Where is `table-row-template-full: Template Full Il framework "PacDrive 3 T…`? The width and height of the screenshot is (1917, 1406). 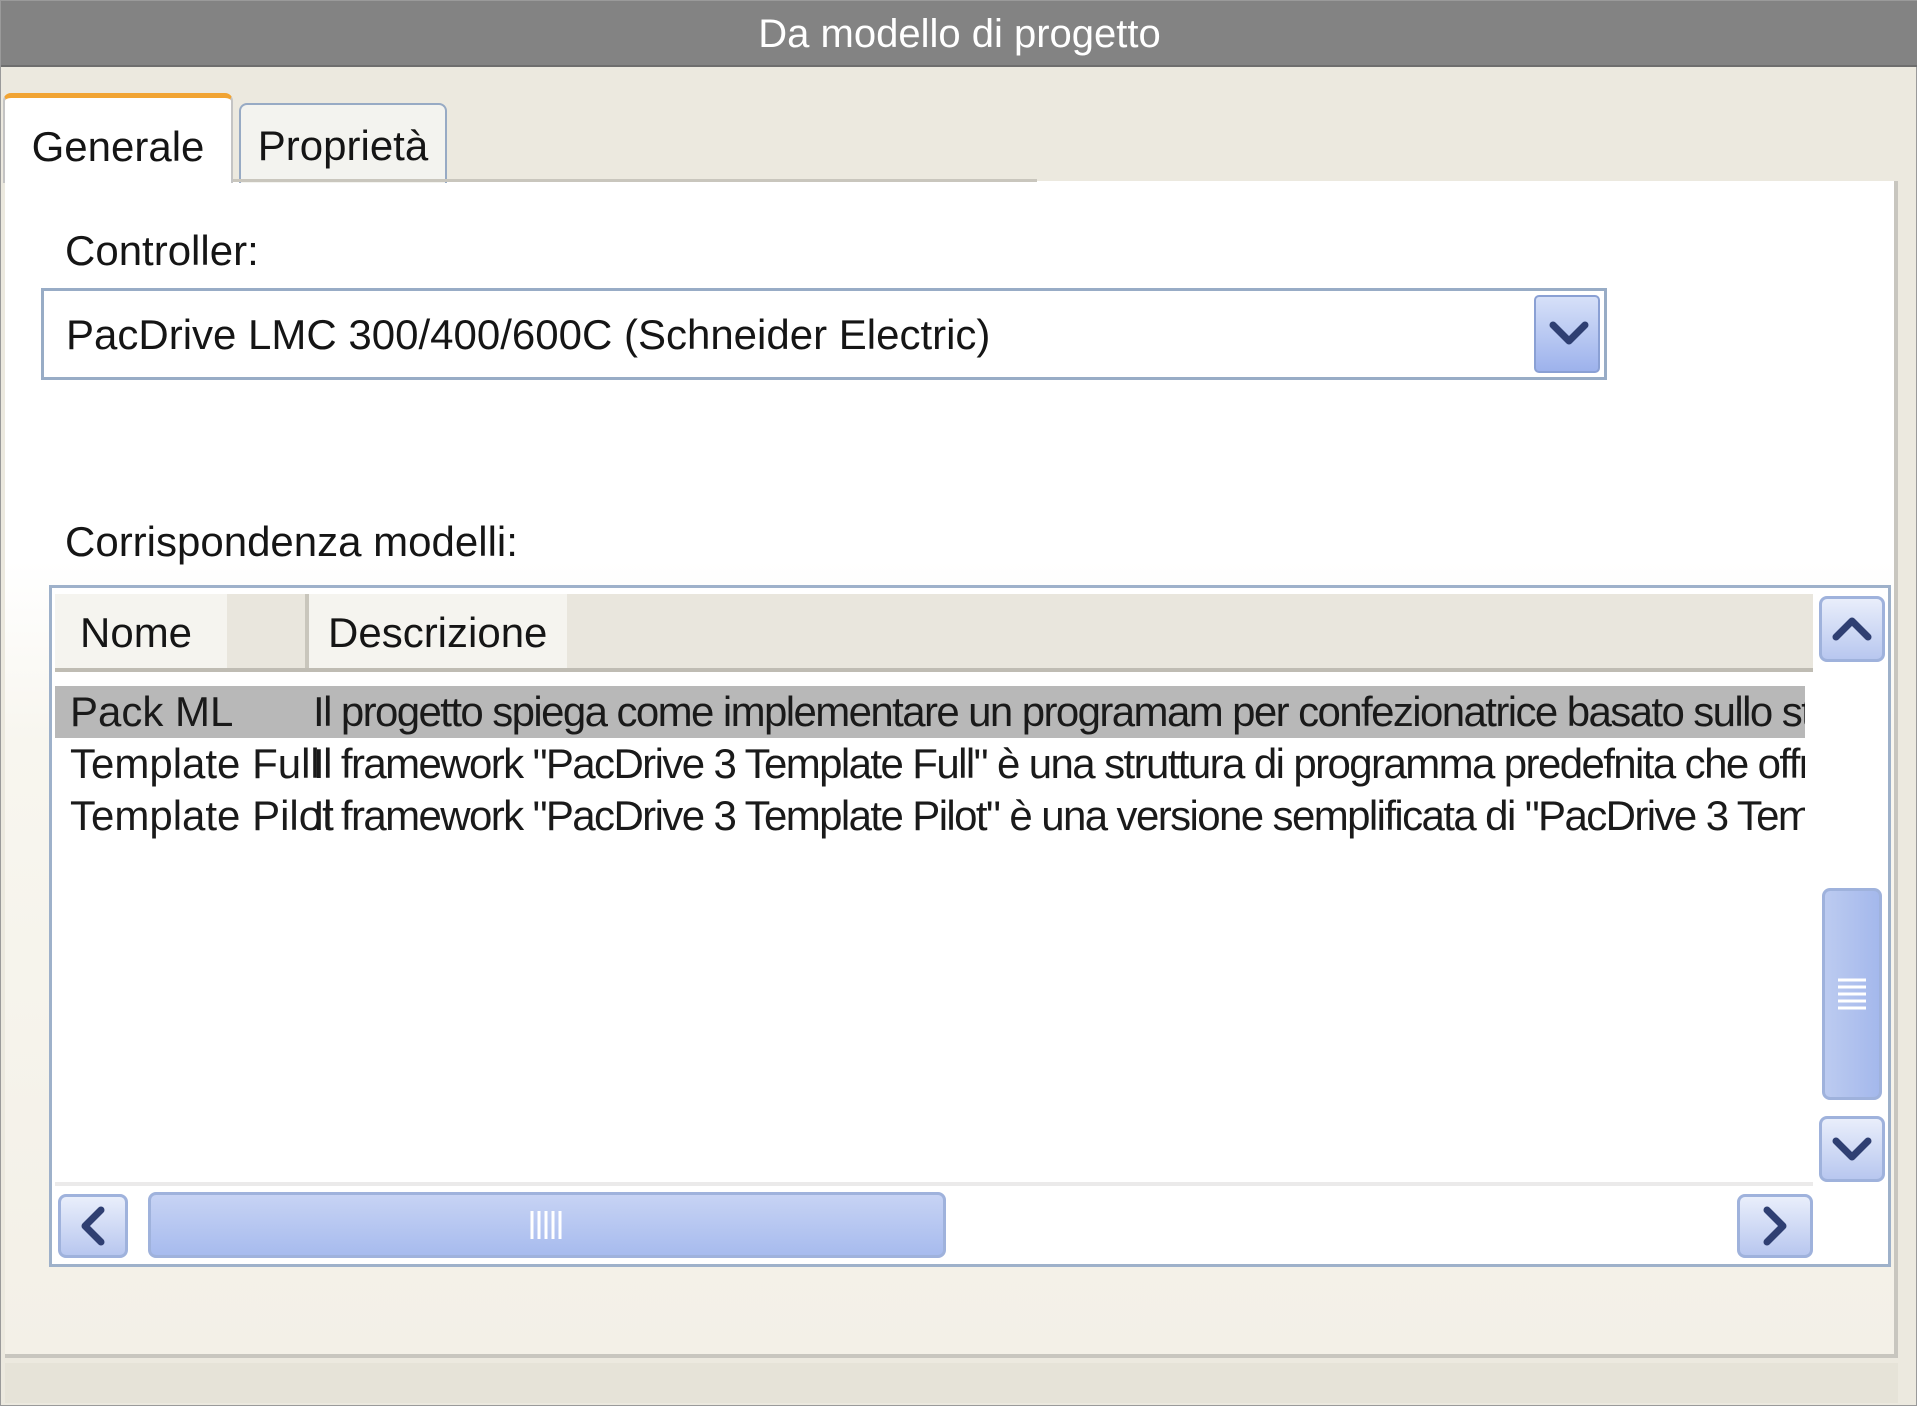 table-row-template-full: Template Full Il framework "PacDrive 3 T… is located at coordinates (930, 764).